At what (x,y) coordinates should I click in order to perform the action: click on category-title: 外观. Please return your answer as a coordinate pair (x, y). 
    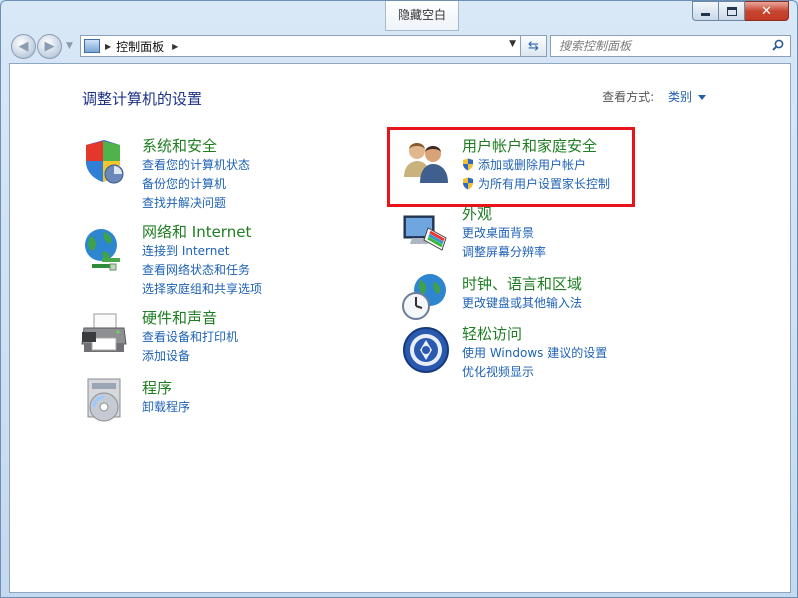
    Looking at the image, I should click on (504, 214).